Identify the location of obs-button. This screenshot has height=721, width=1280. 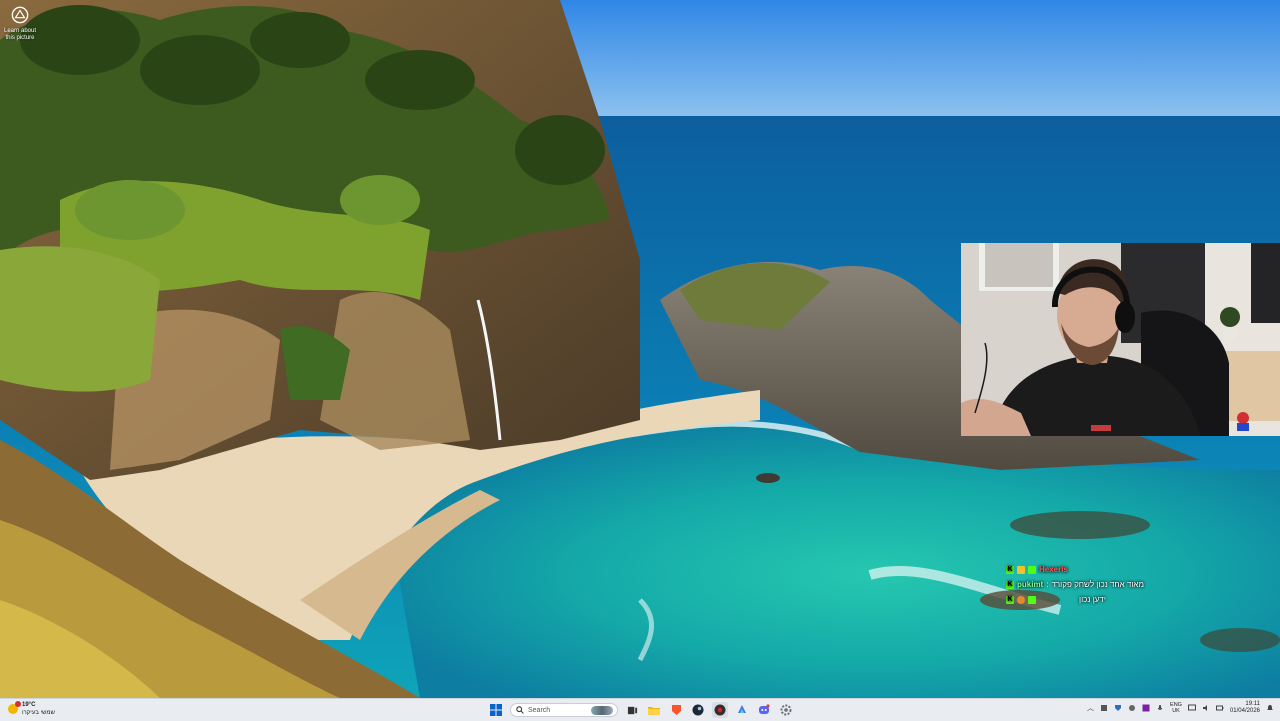
(720, 710).